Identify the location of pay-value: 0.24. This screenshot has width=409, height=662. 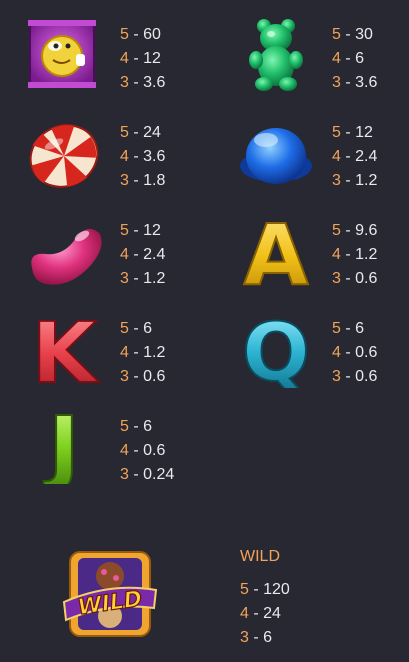
(159, 474).